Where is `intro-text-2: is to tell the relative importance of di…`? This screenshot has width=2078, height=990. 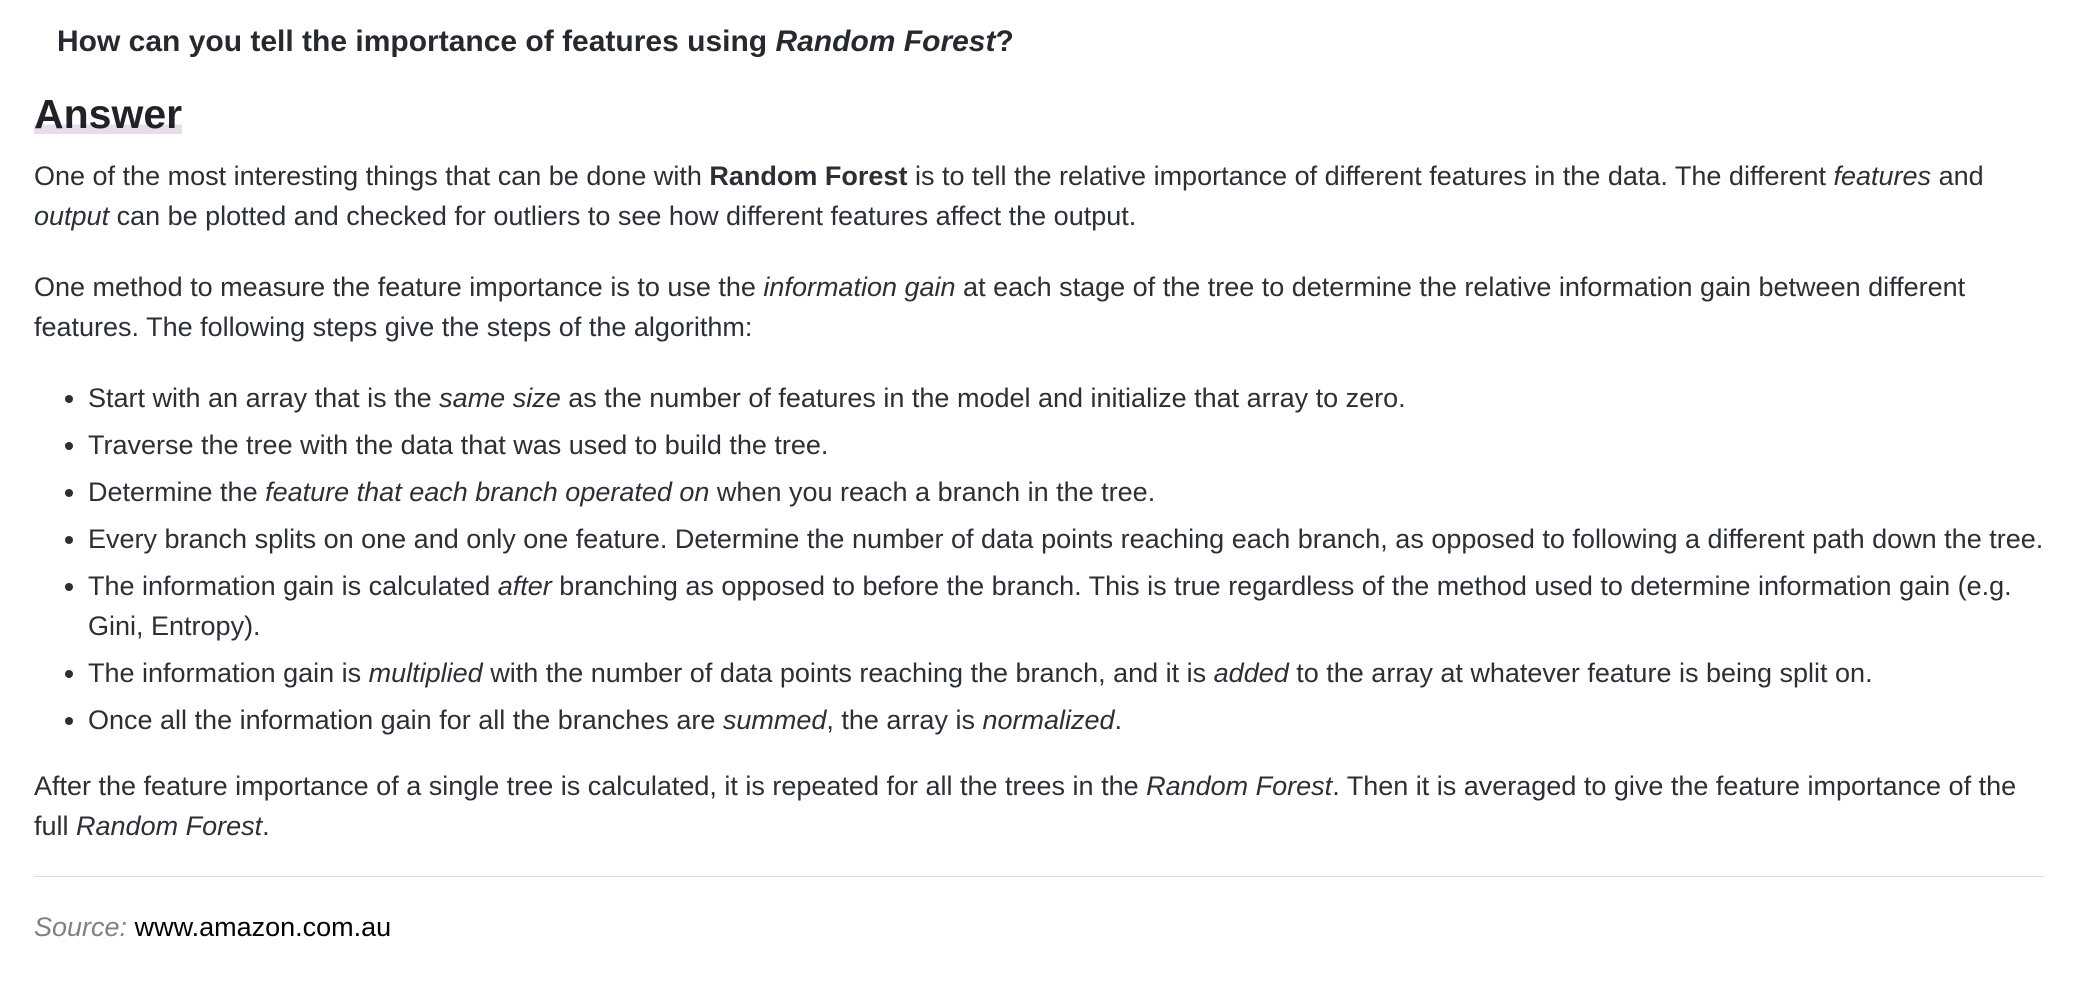 intro-text-2: is to tell the relative importance of di… is located at coordinates (1370, 176).